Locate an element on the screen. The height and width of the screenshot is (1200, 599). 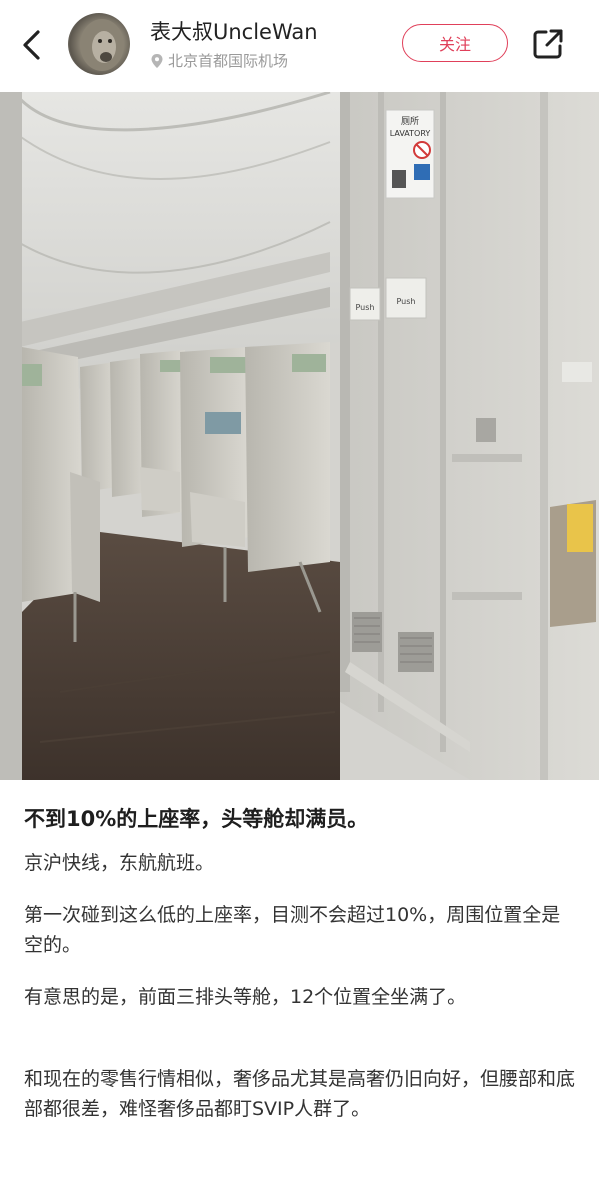
share-button is located at coordinates (548, 44).